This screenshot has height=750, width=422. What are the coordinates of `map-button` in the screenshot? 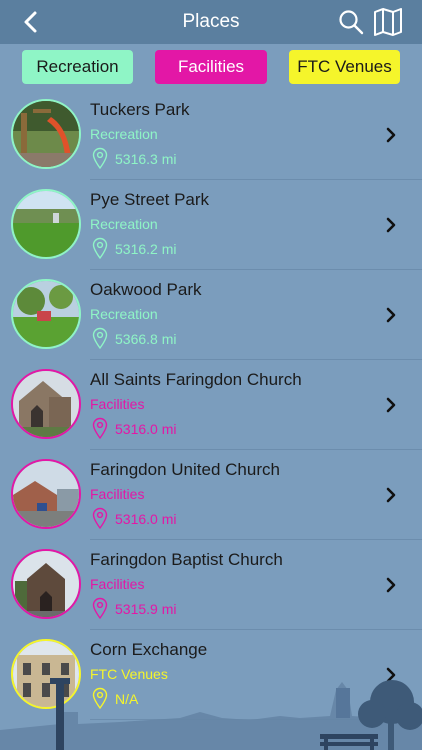 It's located at (388, 22).